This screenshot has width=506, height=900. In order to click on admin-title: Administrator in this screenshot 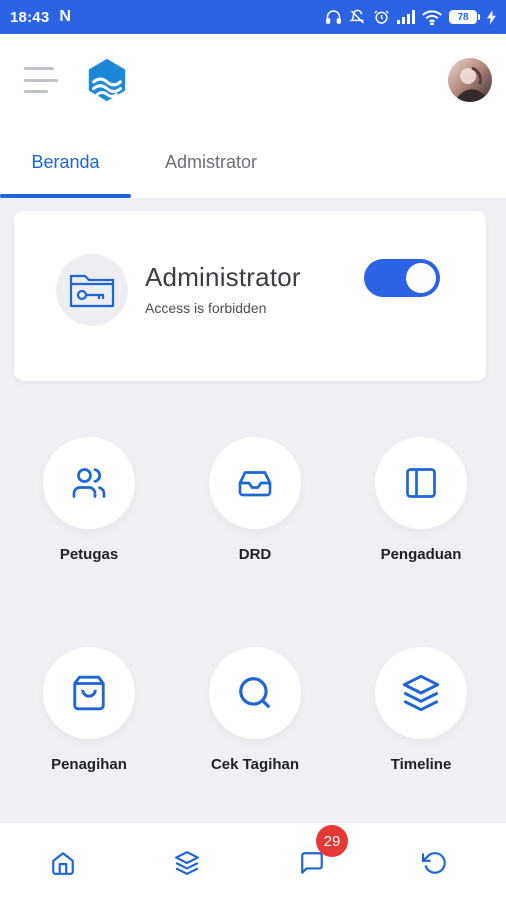, I will do `click(223, 277)`.